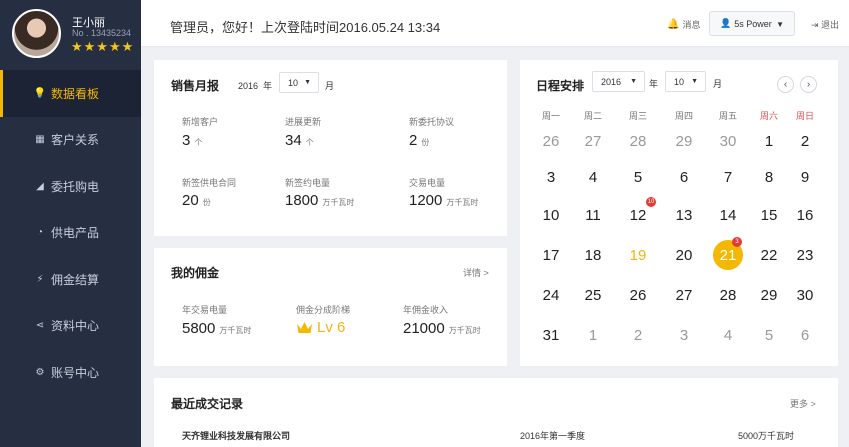 This screenshot has height=447, width=849. I want to click on calendar-month-select: 10 ▼, so click(685, 81).